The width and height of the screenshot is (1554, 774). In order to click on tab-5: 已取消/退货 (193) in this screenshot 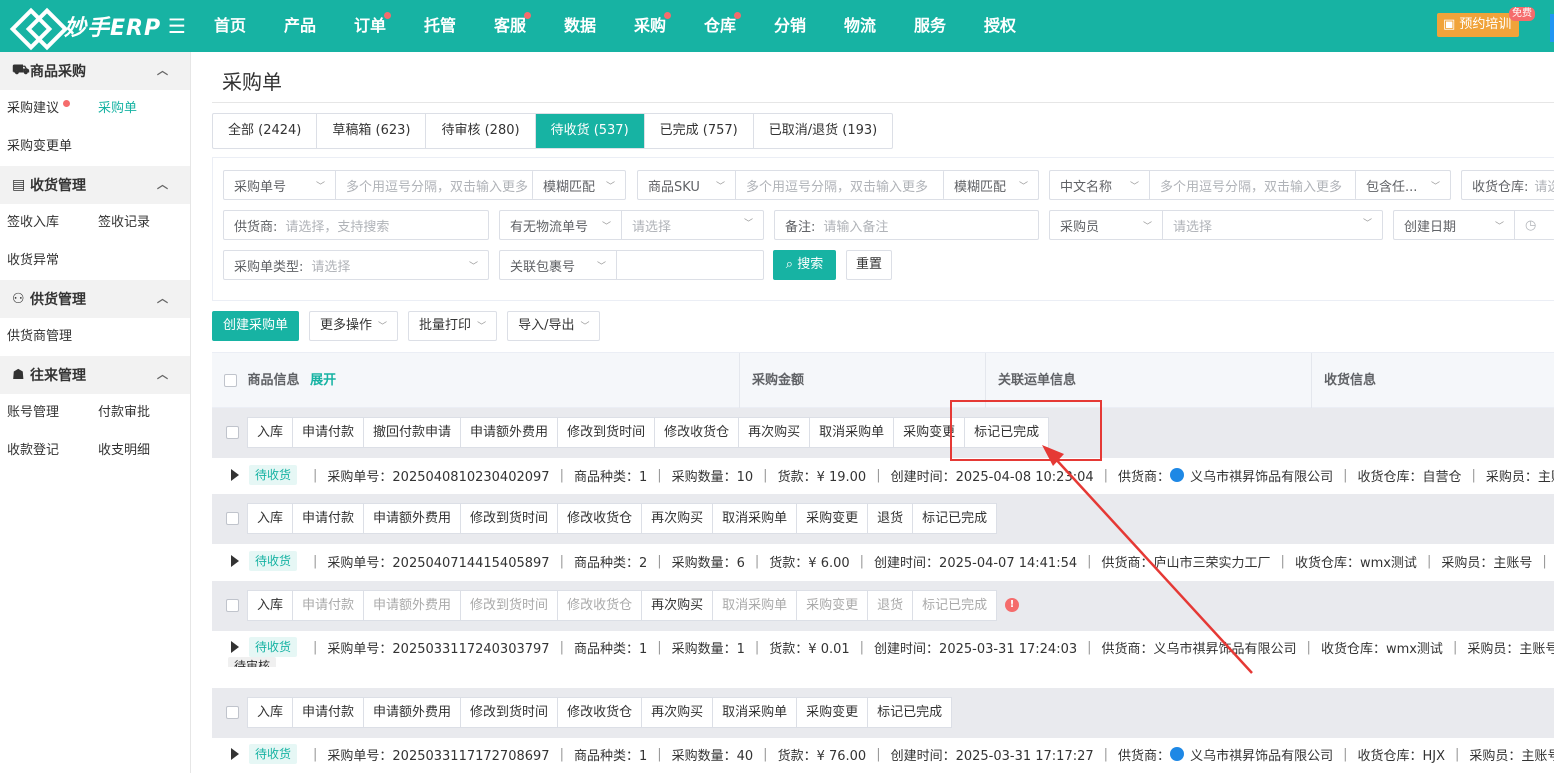, I will do `click(823, 131)`.